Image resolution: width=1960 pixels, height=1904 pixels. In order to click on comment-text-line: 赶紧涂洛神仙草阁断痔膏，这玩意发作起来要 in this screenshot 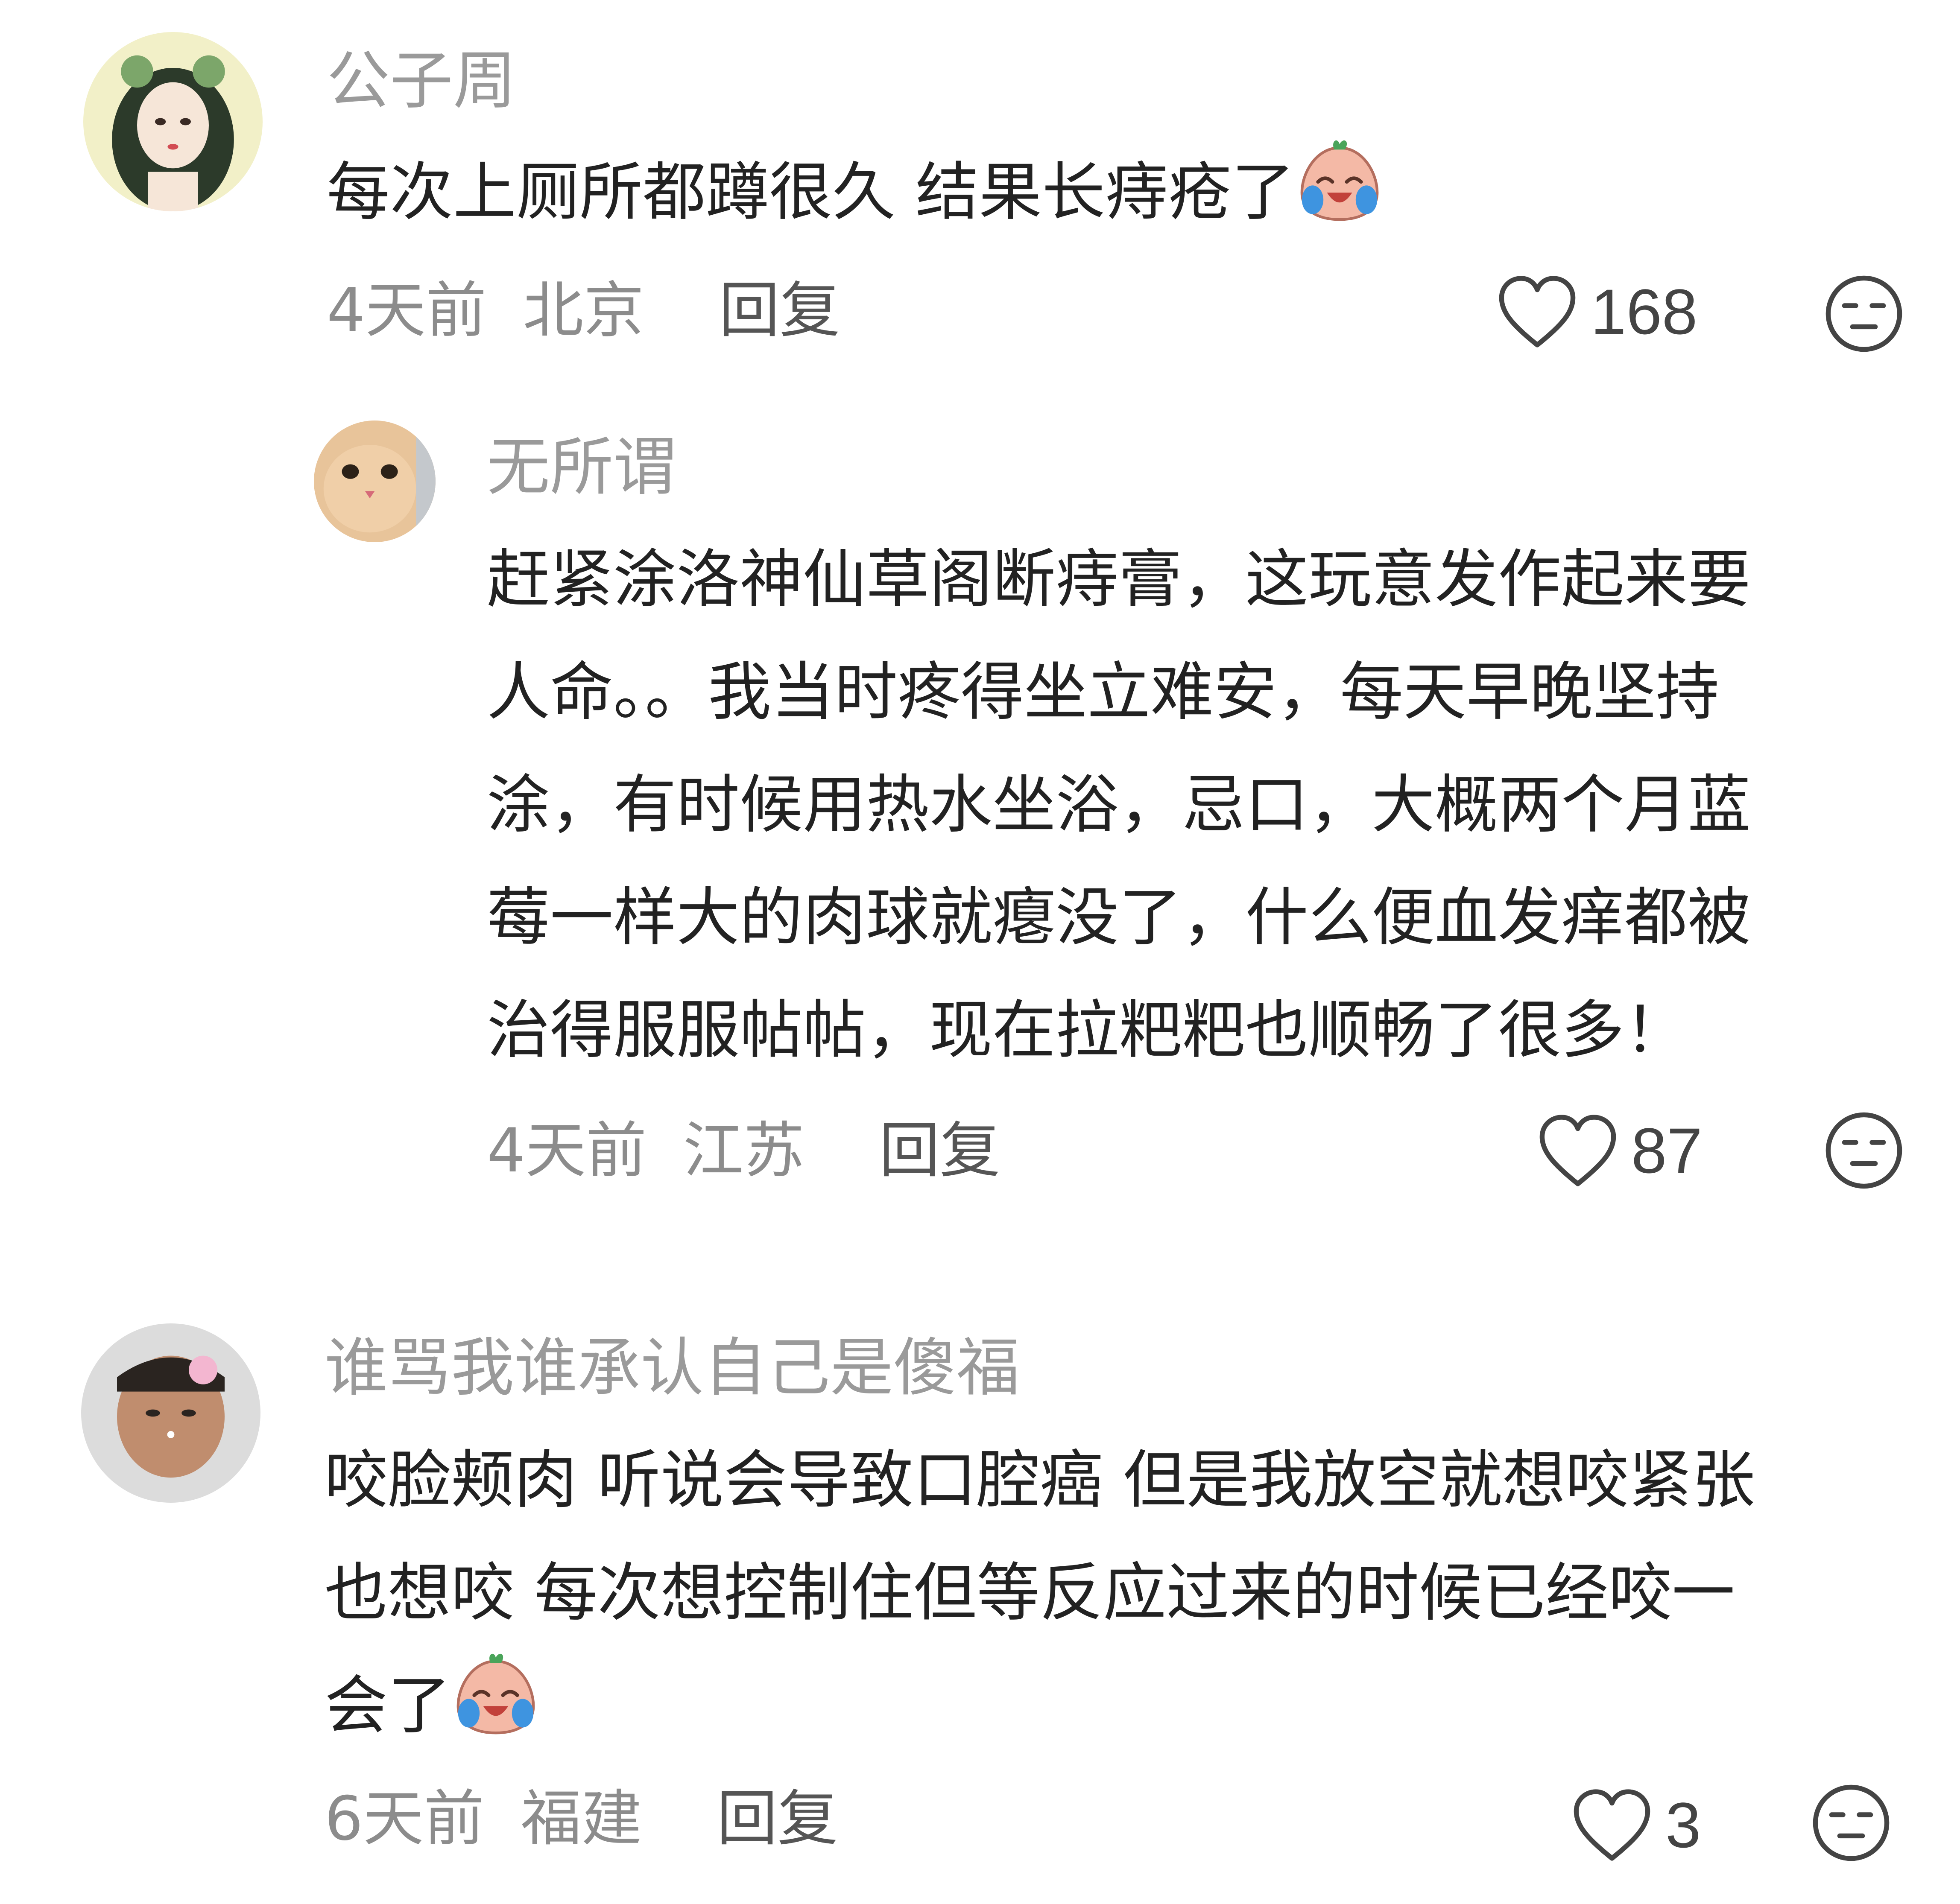, I will do `click(1119, 579)`.